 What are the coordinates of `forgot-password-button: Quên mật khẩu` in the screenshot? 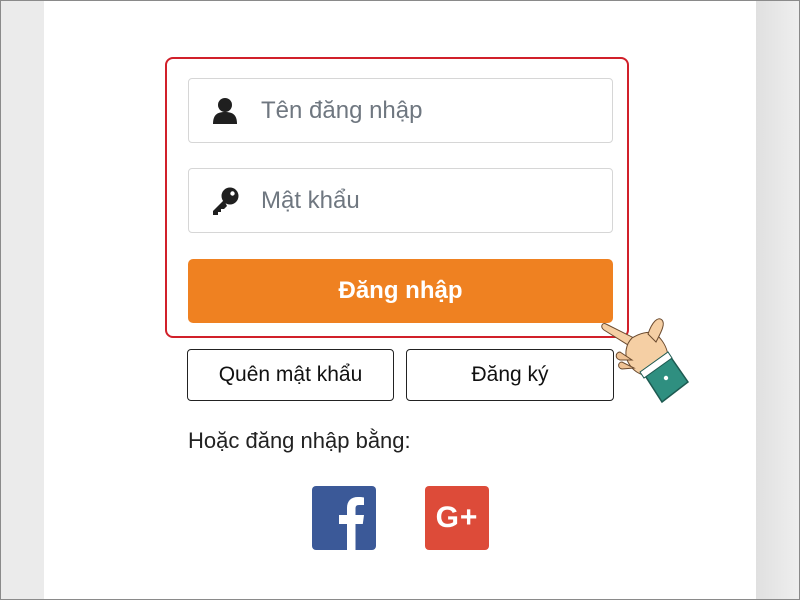 It's located at (290, 375).